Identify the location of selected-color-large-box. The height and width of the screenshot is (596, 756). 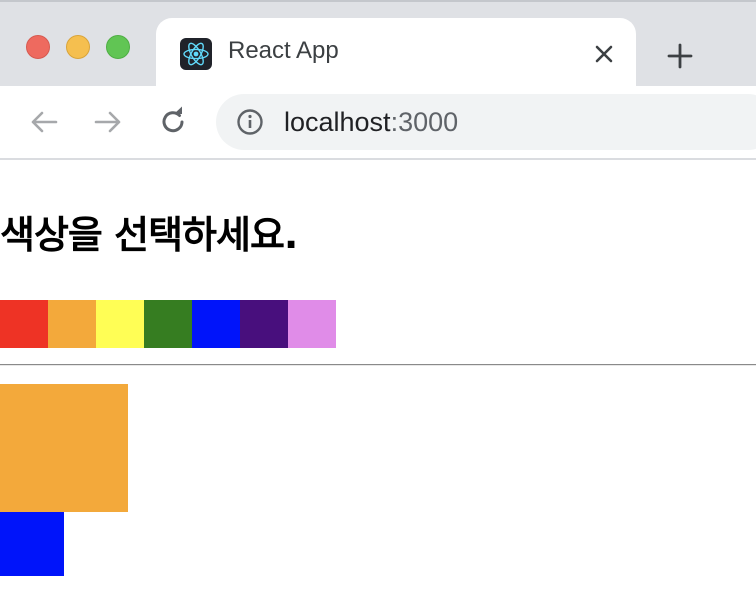
(64, 448).